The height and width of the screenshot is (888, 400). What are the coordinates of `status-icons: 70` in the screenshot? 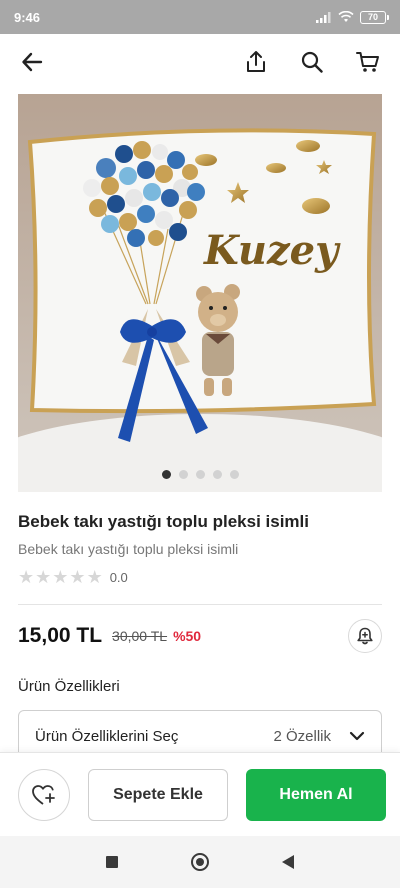 It's located at (352, 17).